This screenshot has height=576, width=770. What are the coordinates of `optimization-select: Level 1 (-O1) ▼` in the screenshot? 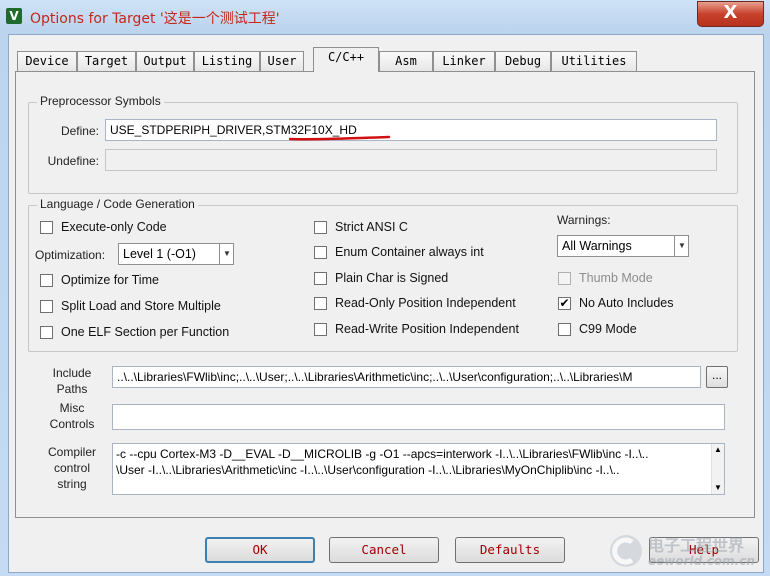 It's located at (176, 254).